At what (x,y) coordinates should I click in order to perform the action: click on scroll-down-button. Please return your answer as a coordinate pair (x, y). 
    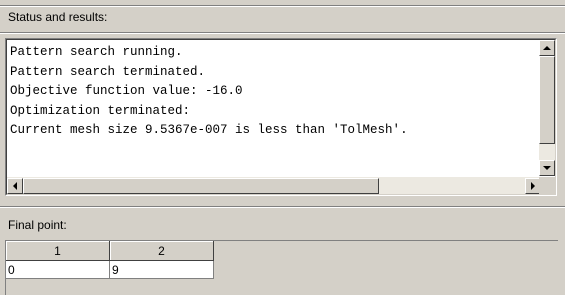
    Looking at the image, I should click on (547, 168).